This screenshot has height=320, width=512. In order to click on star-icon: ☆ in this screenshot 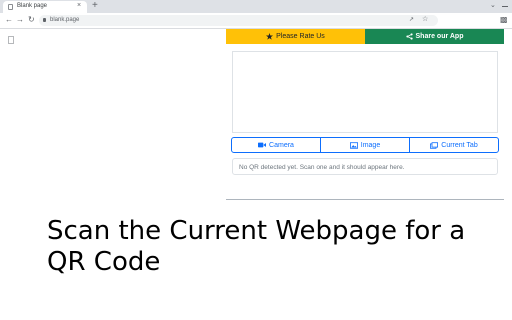, I will do `click(425, 19)`.